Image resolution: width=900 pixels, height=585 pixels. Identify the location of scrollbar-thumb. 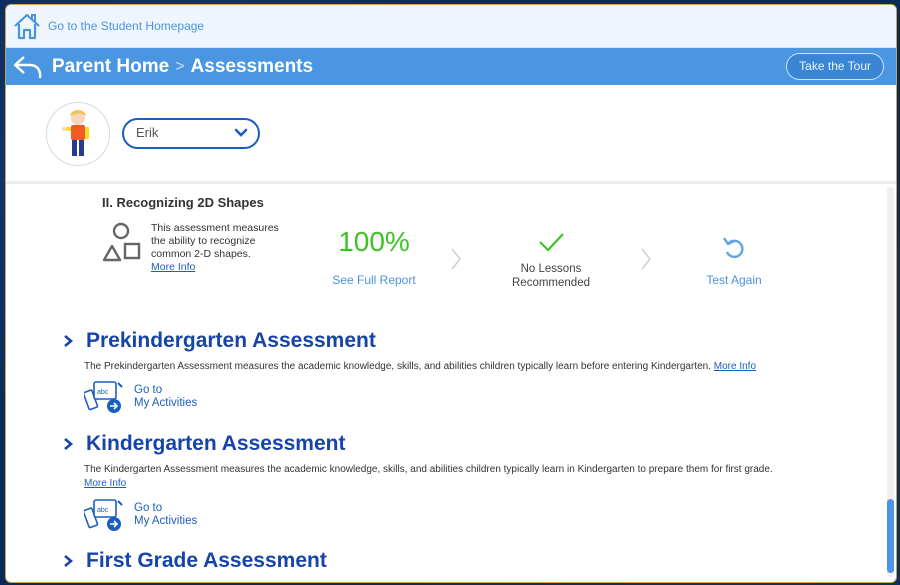
(890, 536).